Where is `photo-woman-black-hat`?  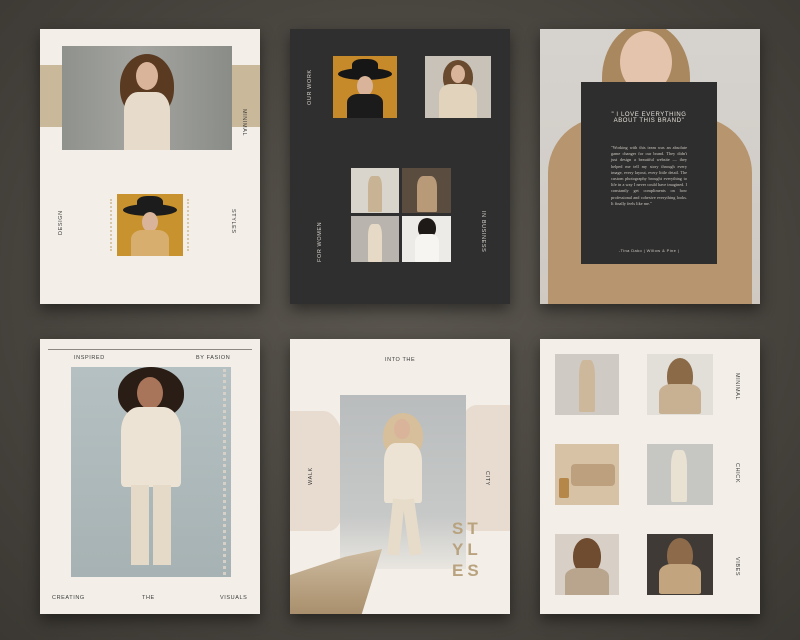 photo-woman-black-hat is located at coordinates (150, 225).